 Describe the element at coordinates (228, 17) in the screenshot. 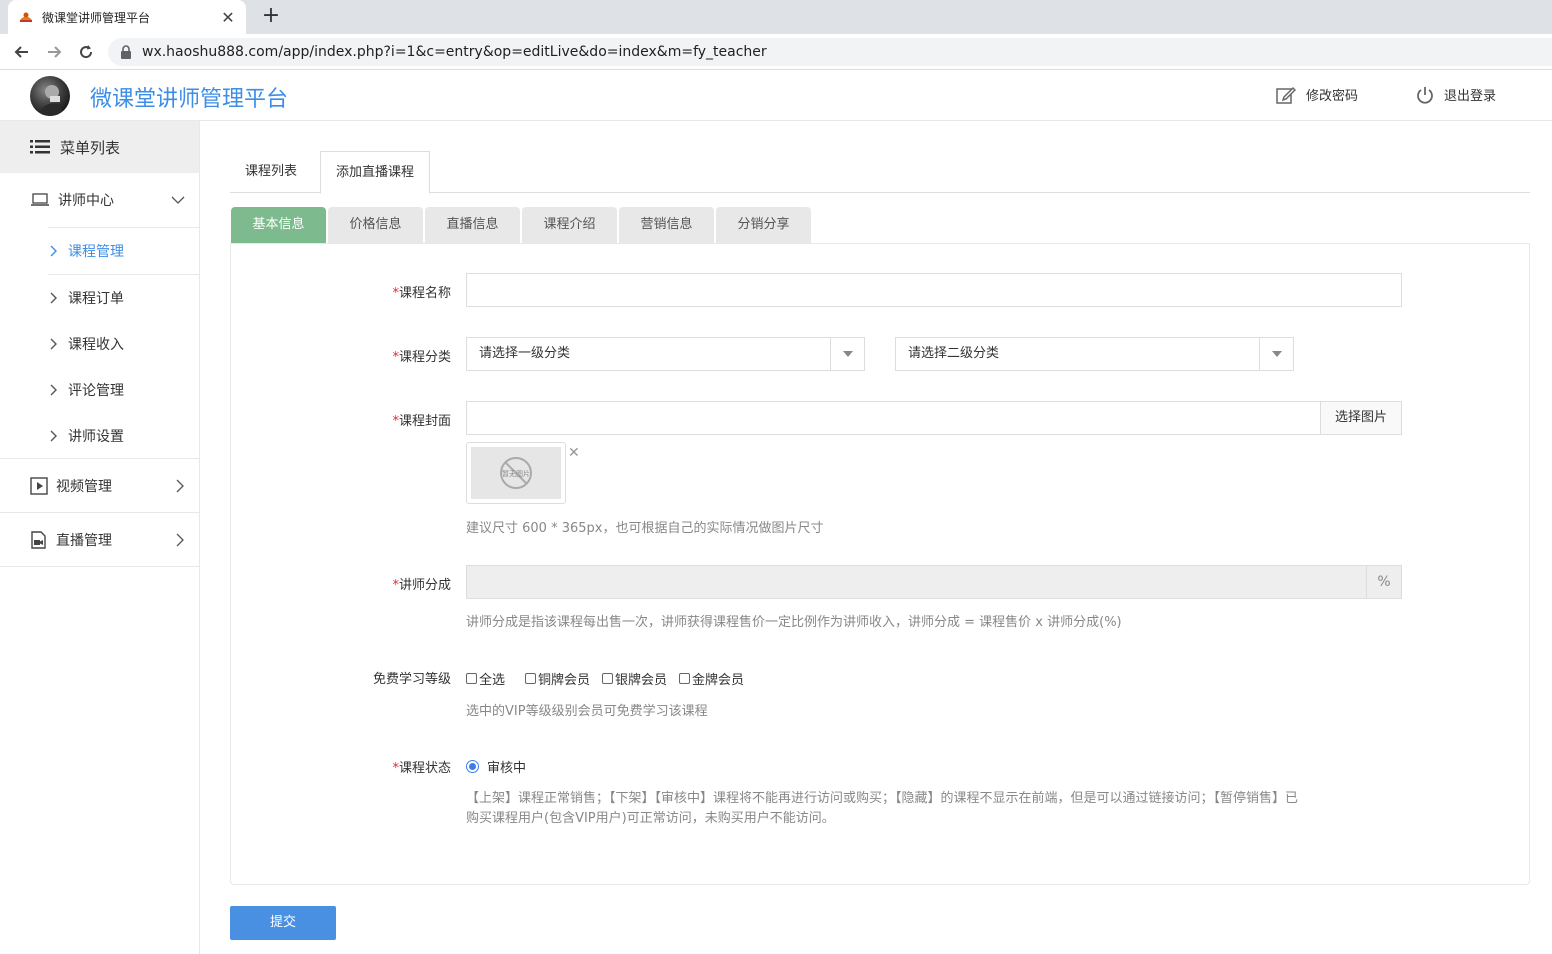

I see `tab-close-icon: ✕` at that location.